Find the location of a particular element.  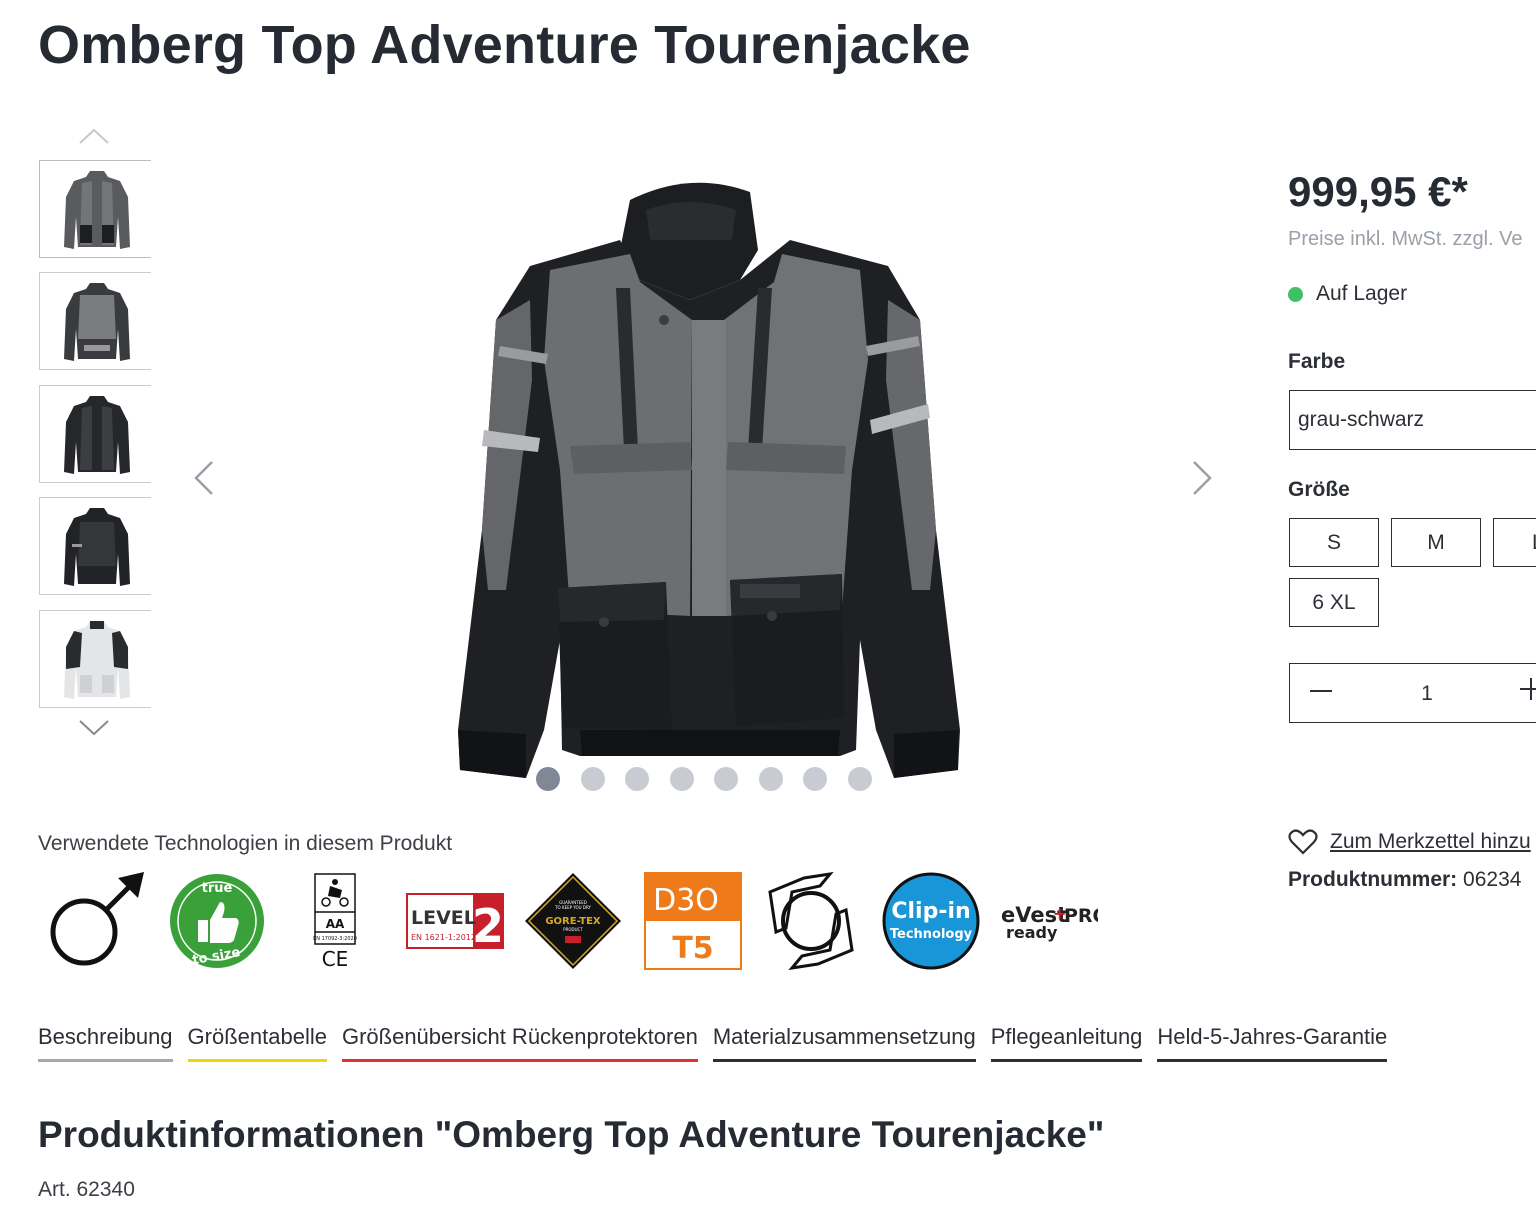

ce-grade-text: AA is located at coordinates (335, 924).